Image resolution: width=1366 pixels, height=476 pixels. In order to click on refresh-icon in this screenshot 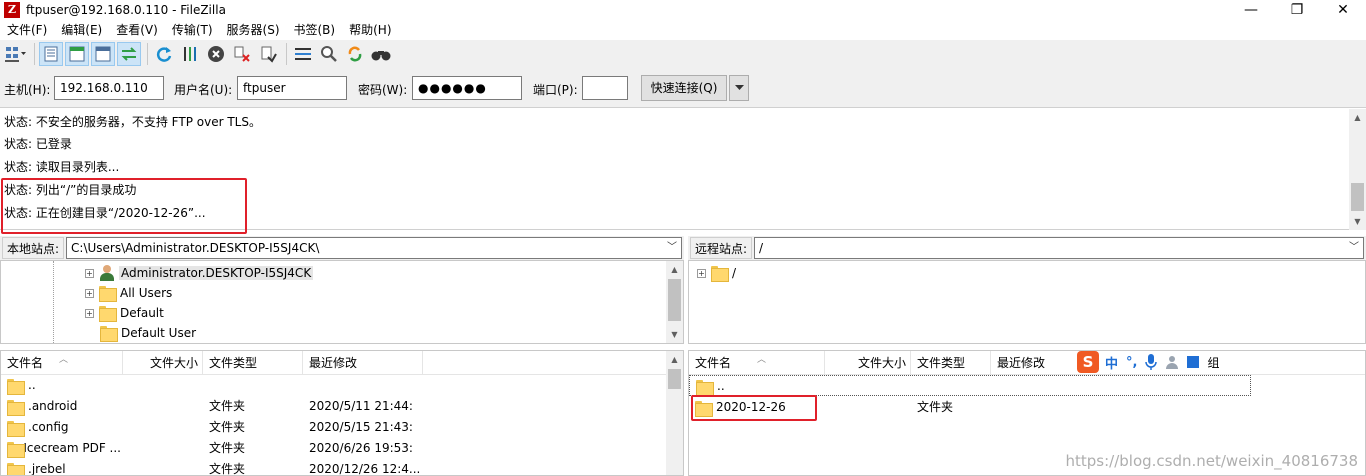, I will do `click(164, 54)`.